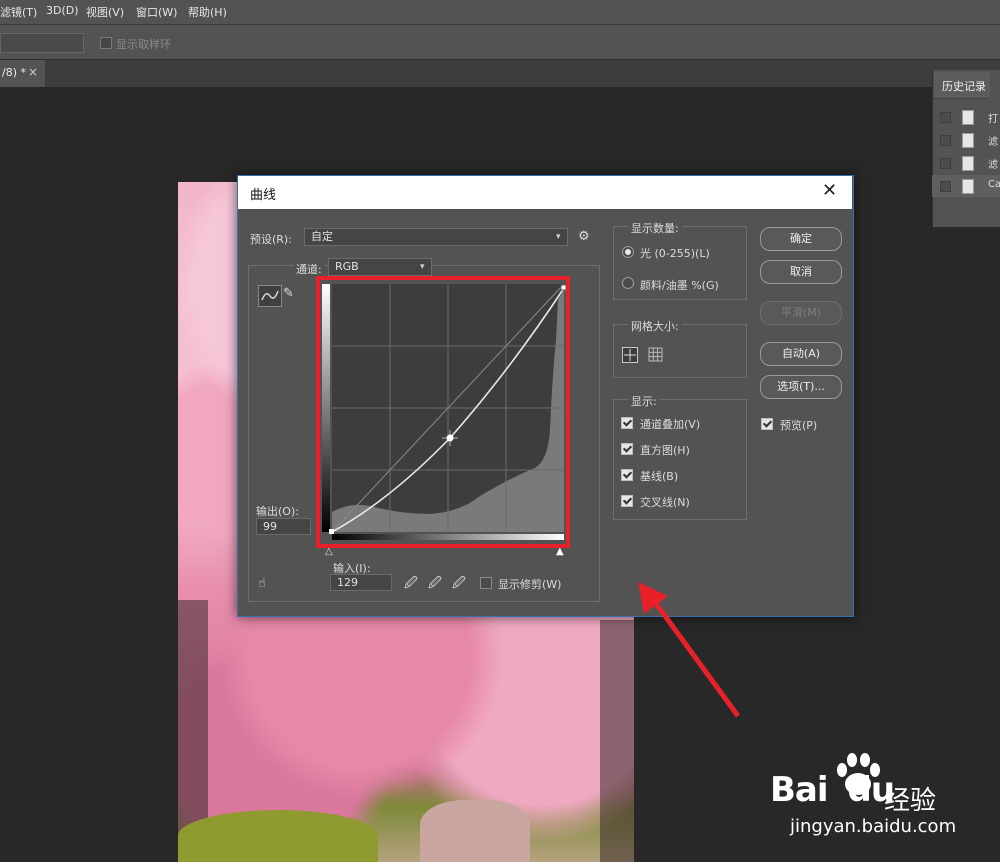 The height and width of the screenshot is (862, 1000). What do you see at coordinates (156, 12) in the screenshot?
I see `menu-window: 窗口(W)` at bounding box center [156, 12].